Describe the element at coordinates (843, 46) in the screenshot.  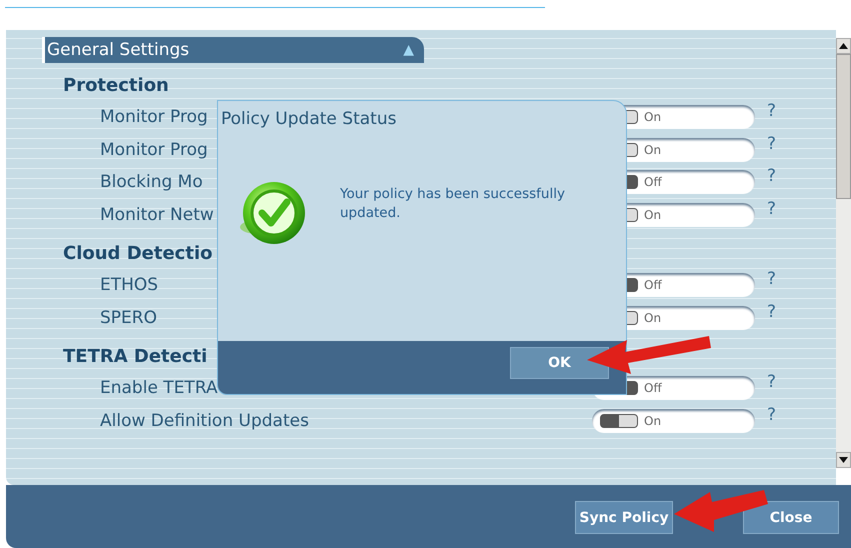
I see `scroll-up-icon` at that location.